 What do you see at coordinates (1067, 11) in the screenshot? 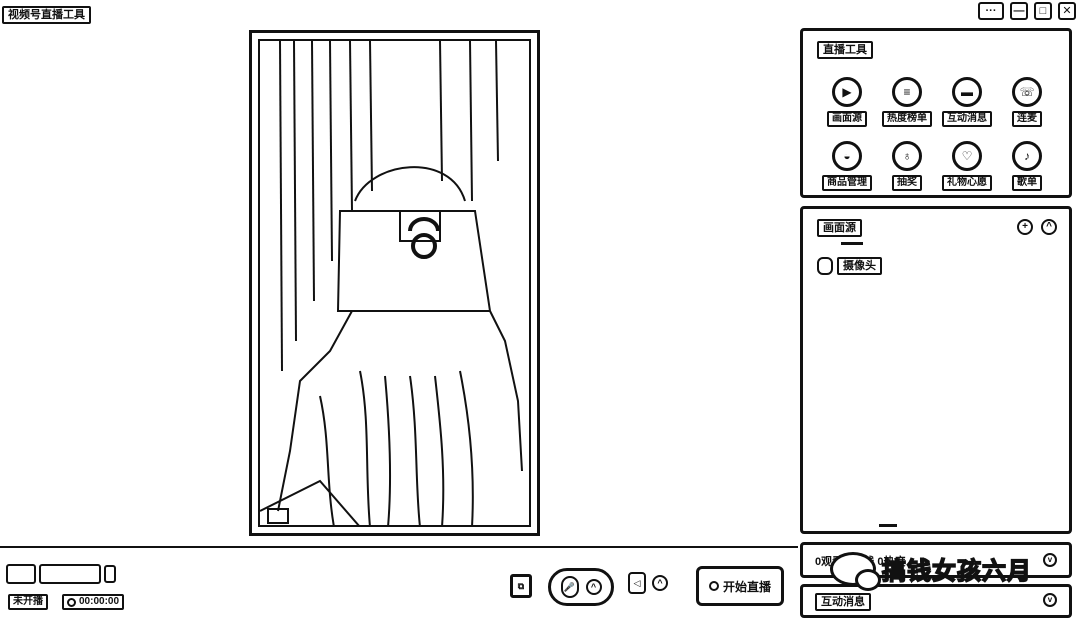
I see `close-icon: ✕` at bounding box center [1067, 11].